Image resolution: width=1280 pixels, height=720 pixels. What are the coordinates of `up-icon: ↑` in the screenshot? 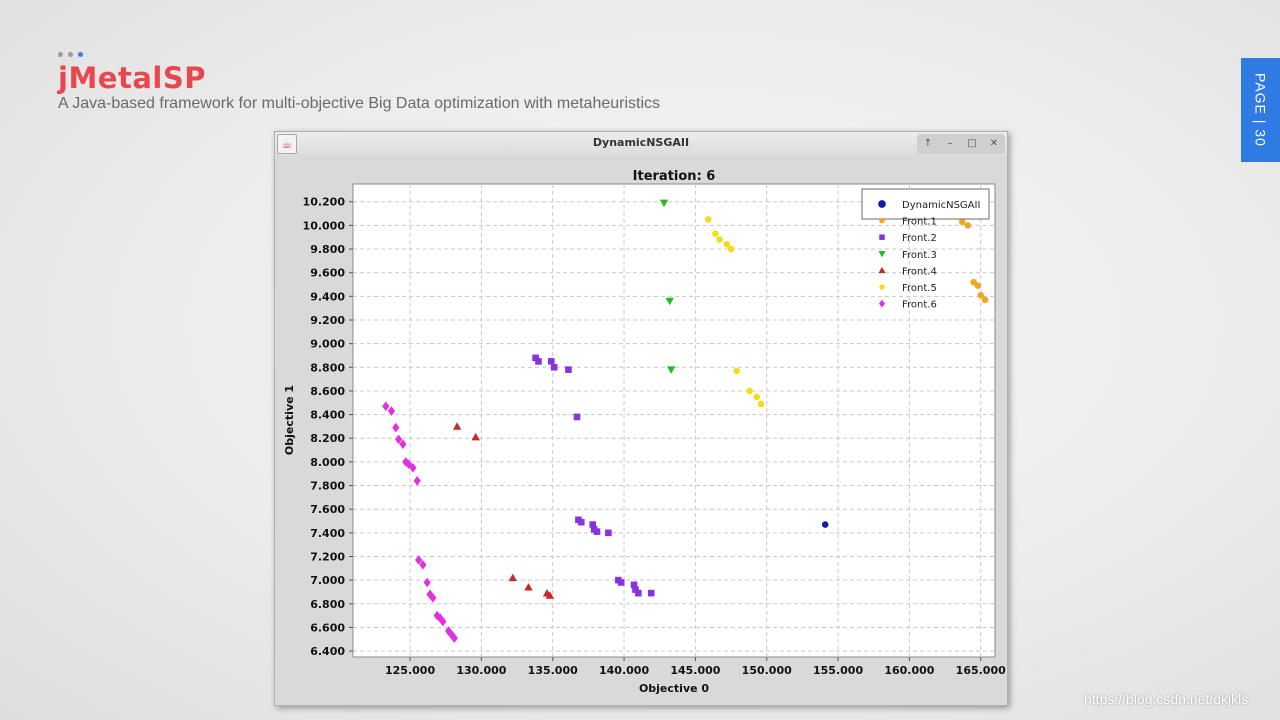 It's located at (928, 144).